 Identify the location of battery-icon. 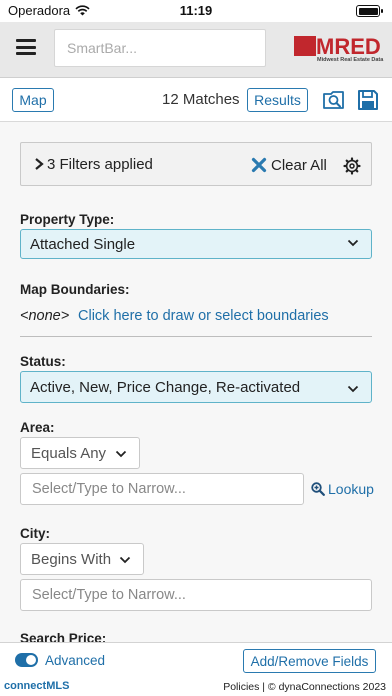
(369, 11).